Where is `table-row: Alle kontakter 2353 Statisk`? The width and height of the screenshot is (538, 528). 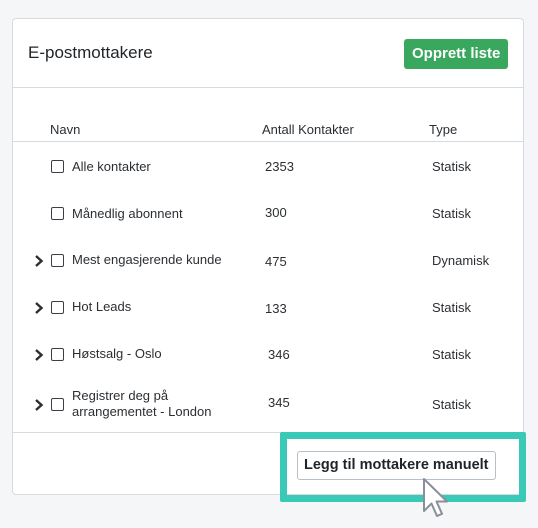
table-row: Alle kontakter 2353 Statisk is located at coordinates (268, 167).